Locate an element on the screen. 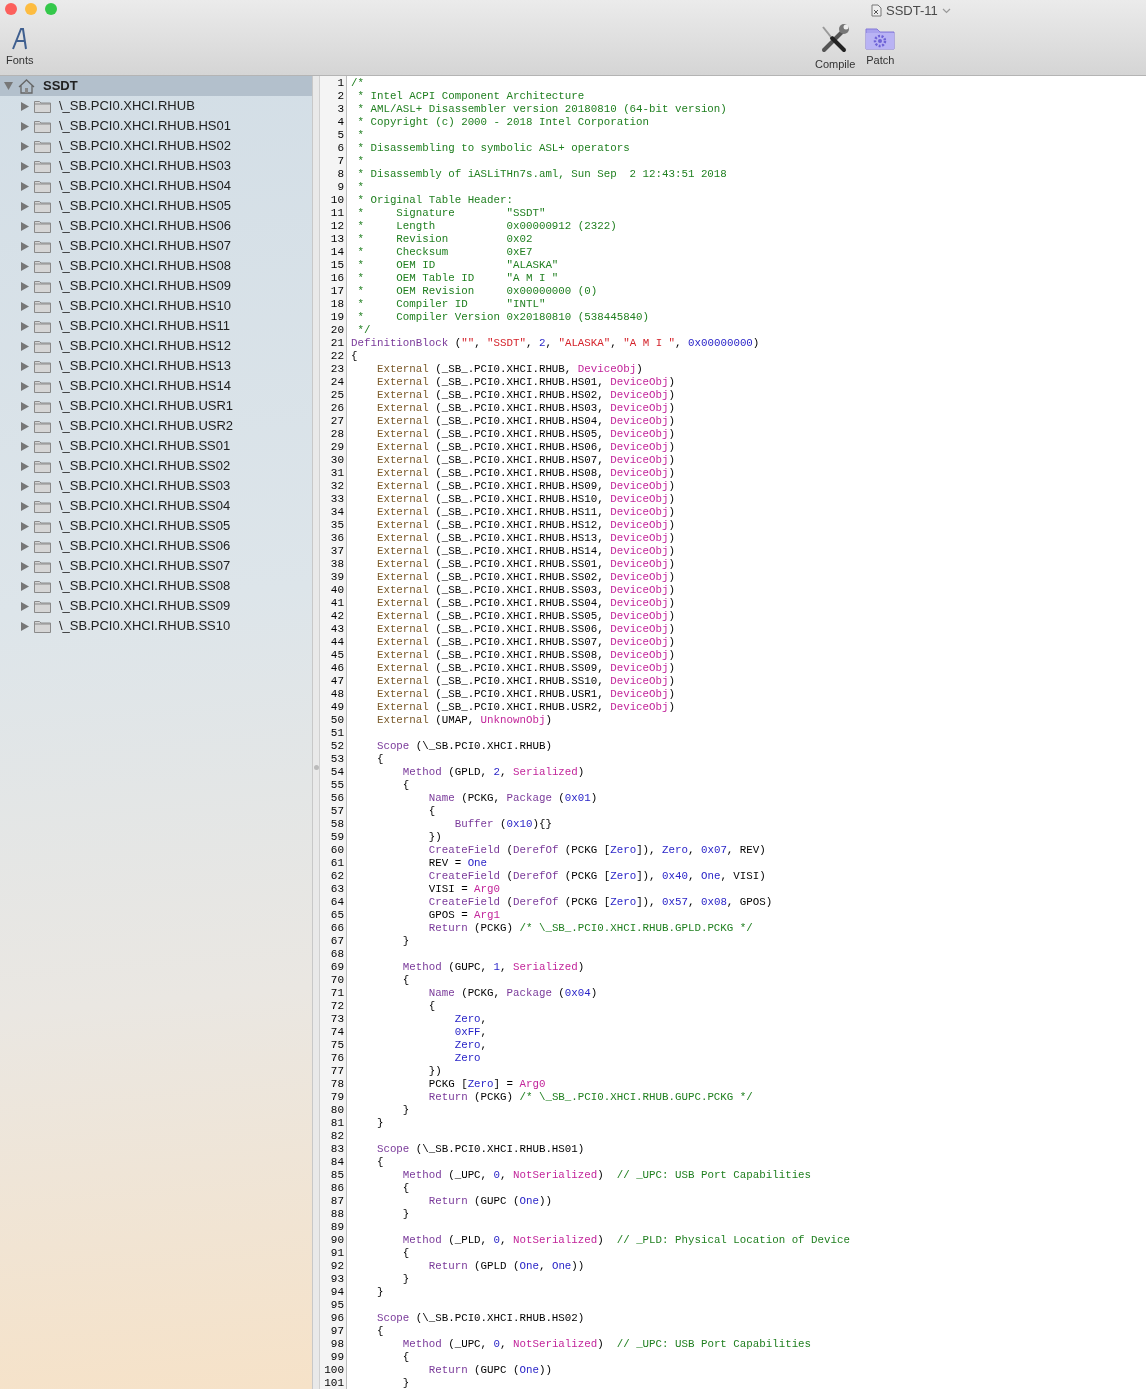 The height and width of the screenshot is (1390, 1146). tree-item: \_SB.PCI0.XHCI.RHUB.SS09 is located at coordinates (156, 606).